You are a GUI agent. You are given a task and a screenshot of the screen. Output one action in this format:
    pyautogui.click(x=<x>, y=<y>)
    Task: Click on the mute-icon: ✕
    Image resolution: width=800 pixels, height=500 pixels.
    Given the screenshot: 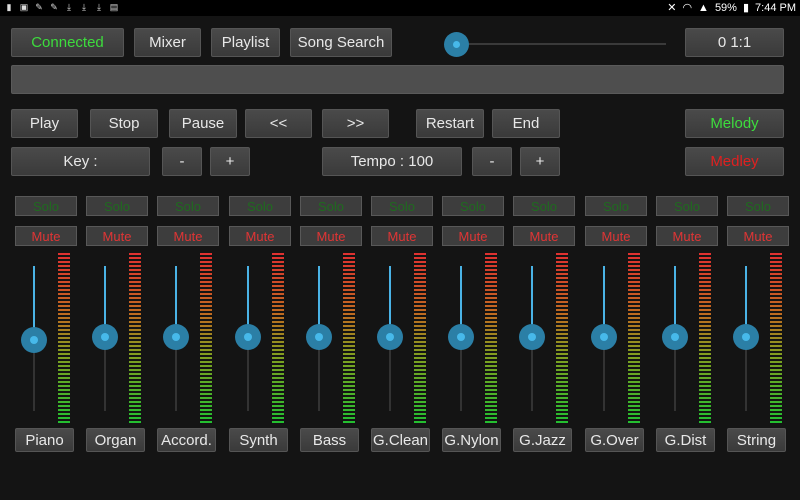 What is the action you would take?
    pyautogui.click(x=672, y=8)
    